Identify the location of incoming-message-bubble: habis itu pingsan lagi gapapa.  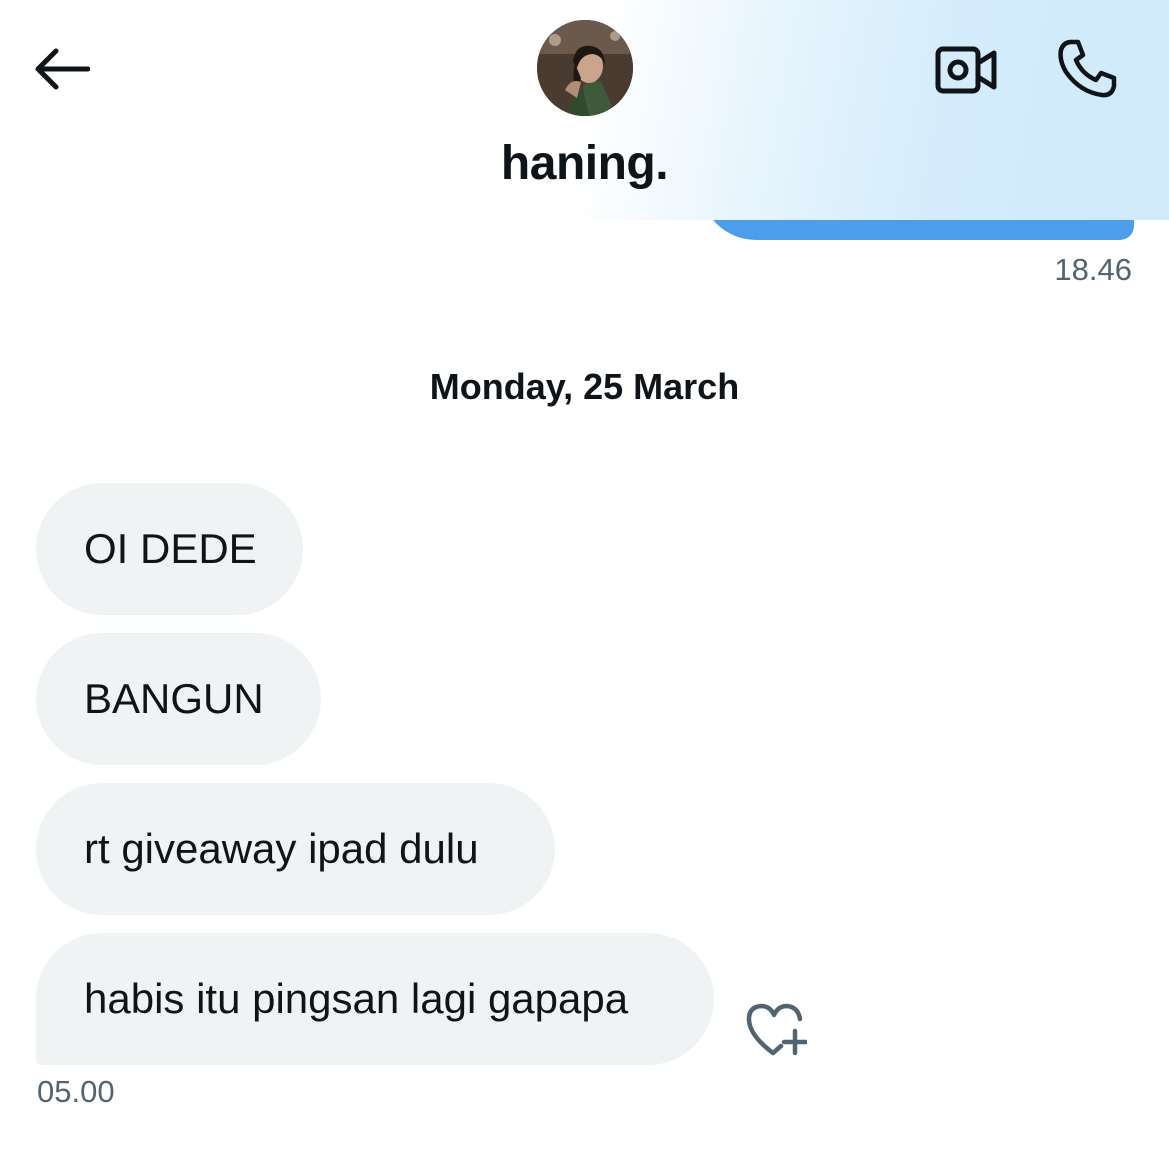
(375, 999).